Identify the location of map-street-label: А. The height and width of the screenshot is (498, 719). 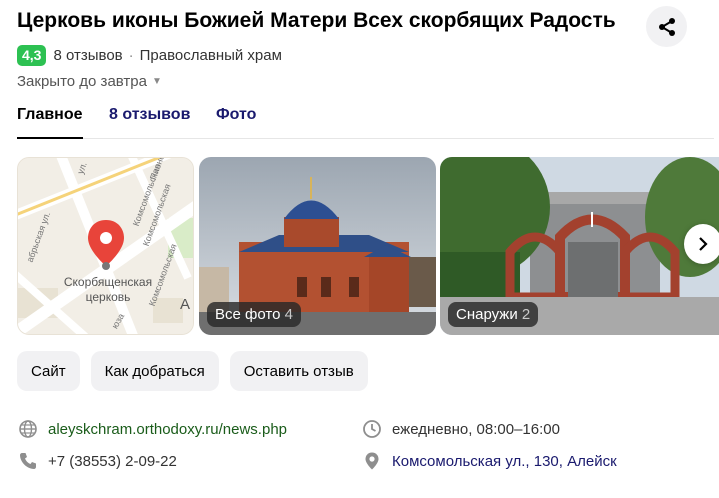
(185, 304).